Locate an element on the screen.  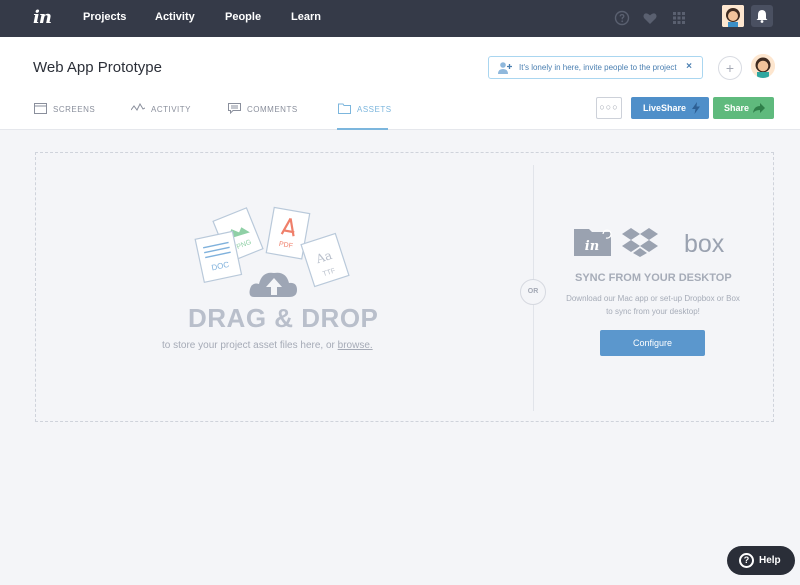
tab-activity: ACTIVITY is located at coordinates (171, 109).